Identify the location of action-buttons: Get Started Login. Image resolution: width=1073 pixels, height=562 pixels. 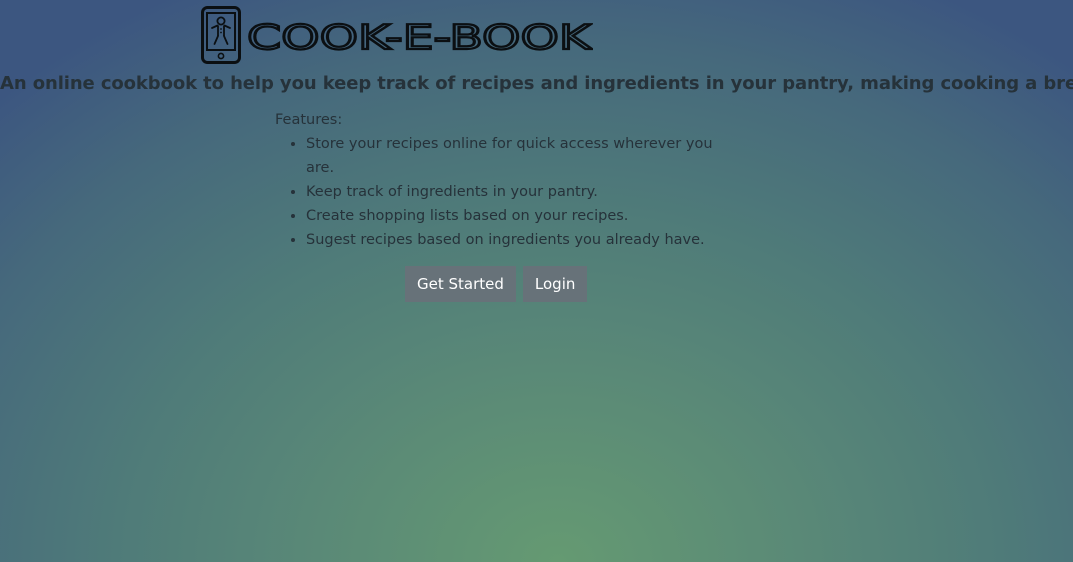
(496, 284).